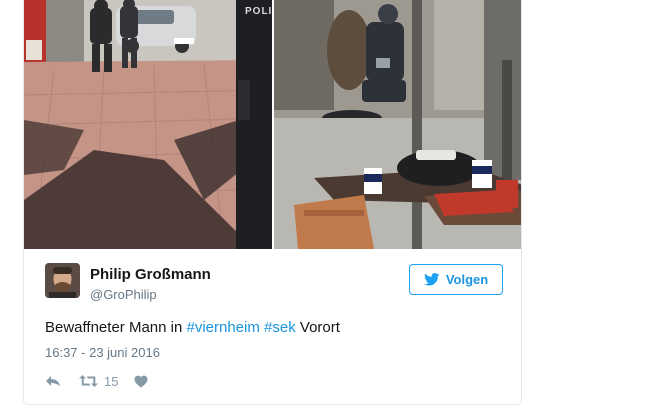 The height and width of the screenshot is (418, 666). Describe the element at coordinates (258, 11) in the screenshot. I see `police-vest-text: POLIZ` at that location.